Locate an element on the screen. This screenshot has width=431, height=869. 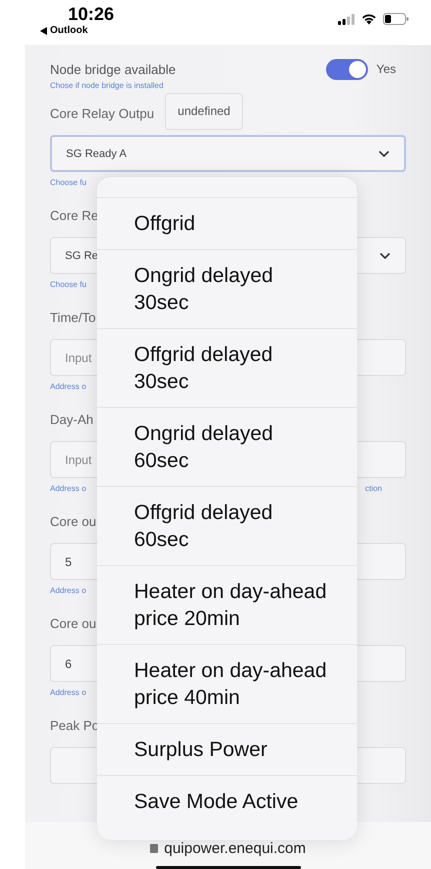
field-hint: Chose if node bridge is installed is located at coordinates (107, 85).